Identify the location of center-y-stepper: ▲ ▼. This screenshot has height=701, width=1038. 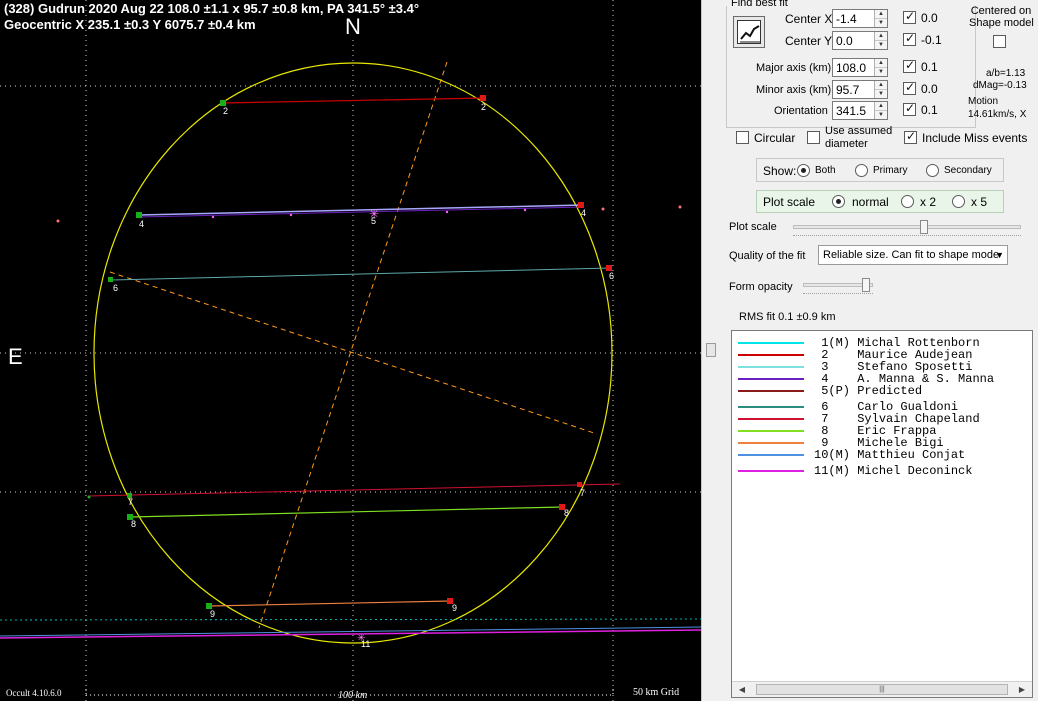
(880, 40).